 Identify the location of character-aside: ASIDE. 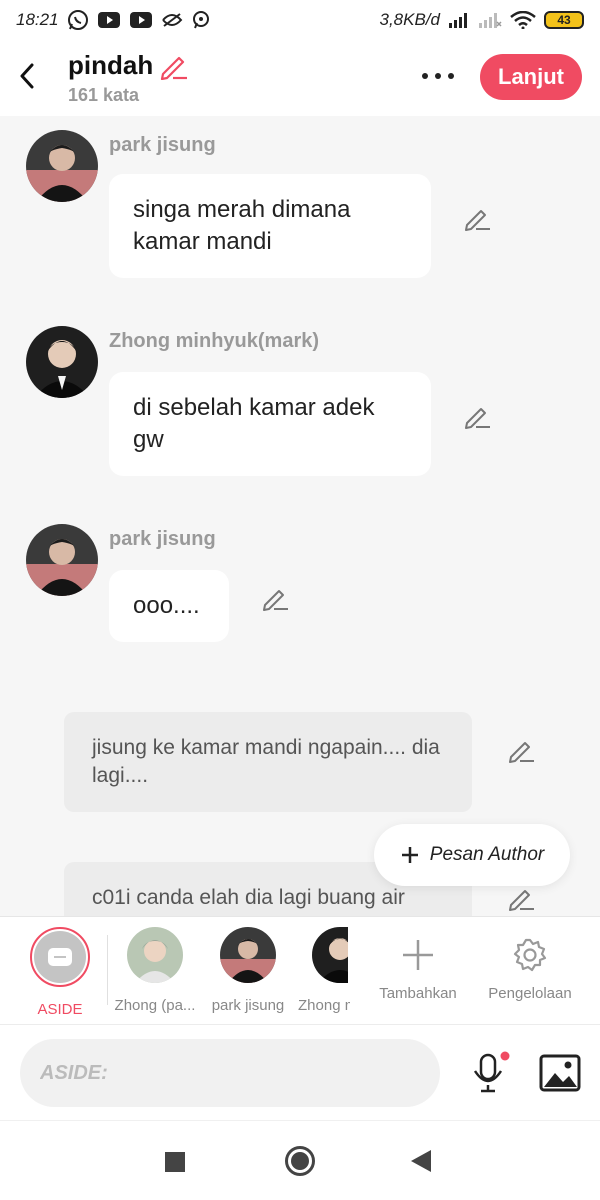
(60, 972).